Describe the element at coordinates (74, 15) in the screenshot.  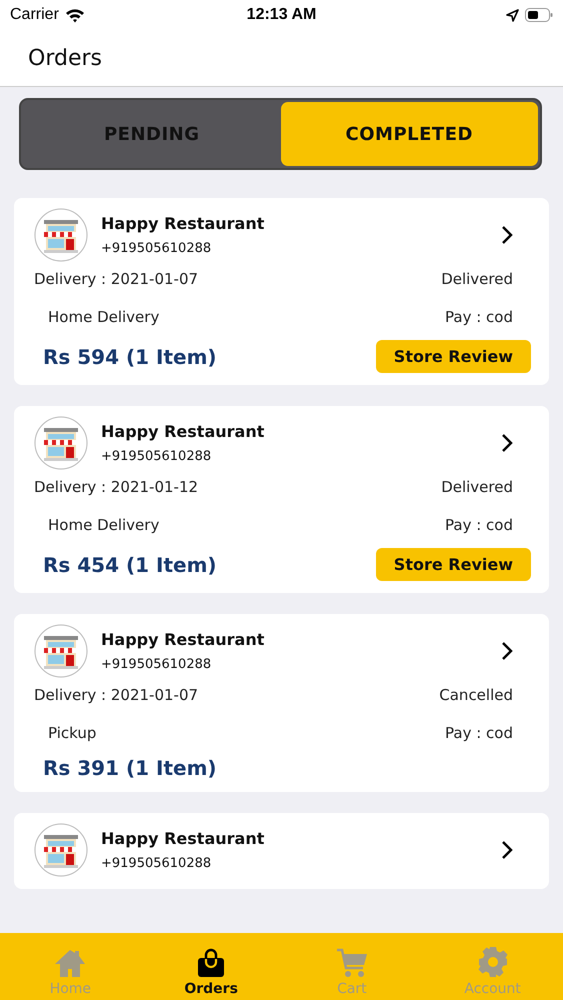
I see `wifi-icon` at that location.